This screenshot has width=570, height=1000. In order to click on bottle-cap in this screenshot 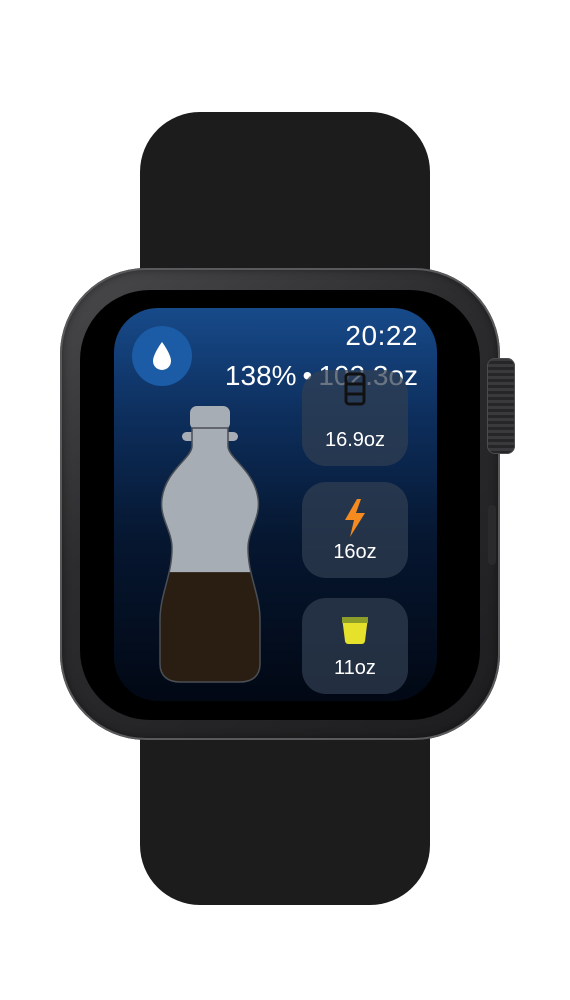, I will do `click(210, 418)`.